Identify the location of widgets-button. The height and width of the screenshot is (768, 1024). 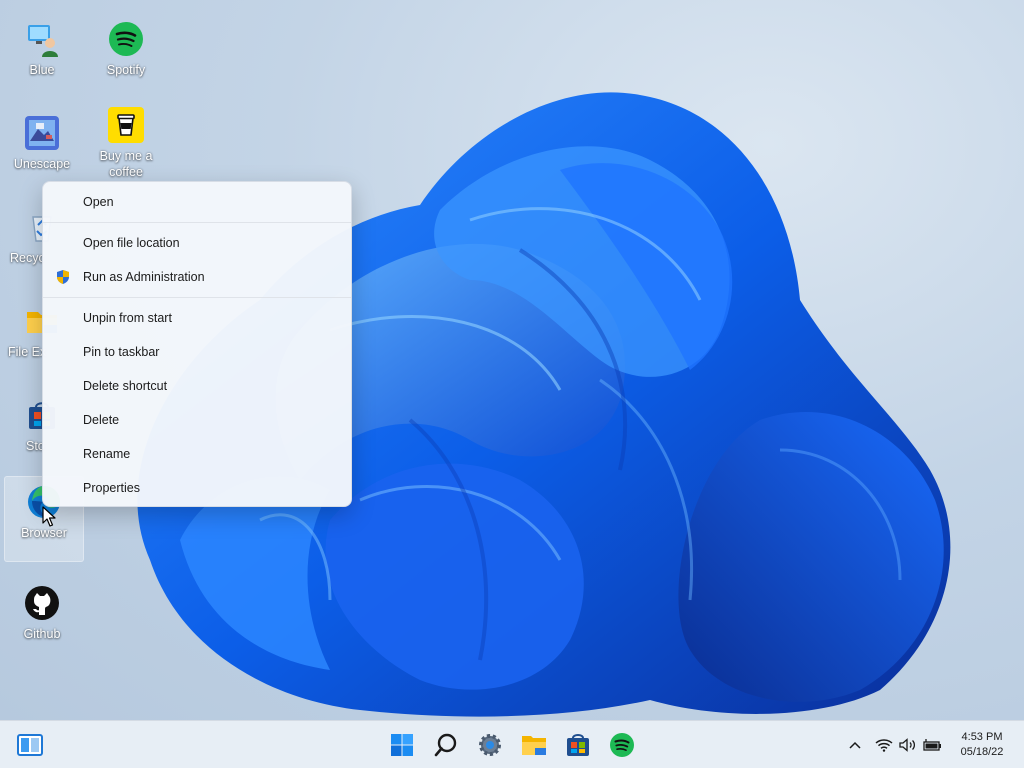
(30, 745).